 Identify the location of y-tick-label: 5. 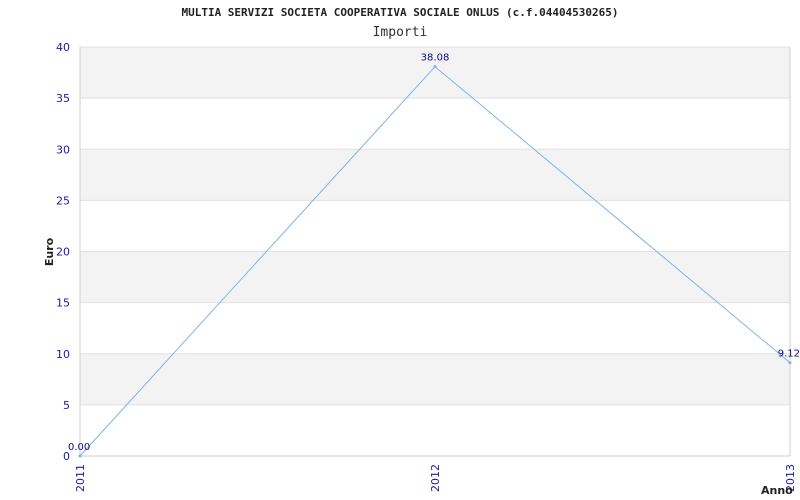
(66, 405).